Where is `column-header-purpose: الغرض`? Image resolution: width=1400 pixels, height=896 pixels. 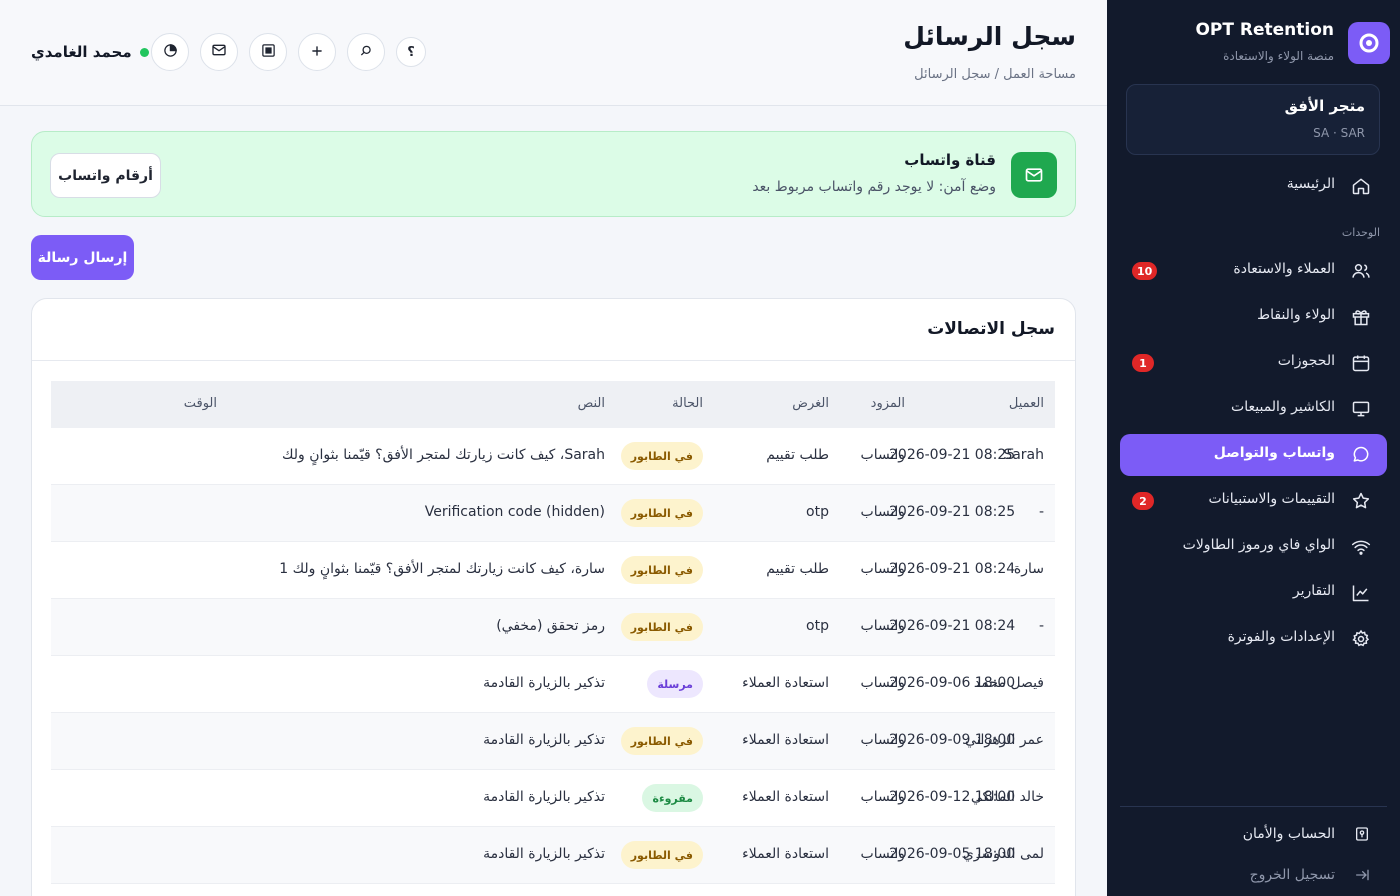 column-header-purpose: الغرض is located at coordinates (810, 403).